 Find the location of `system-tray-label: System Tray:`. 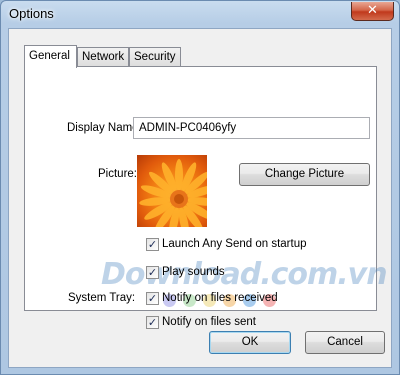

system-tray-label: System Tray: is located at coordinates (102, 298).